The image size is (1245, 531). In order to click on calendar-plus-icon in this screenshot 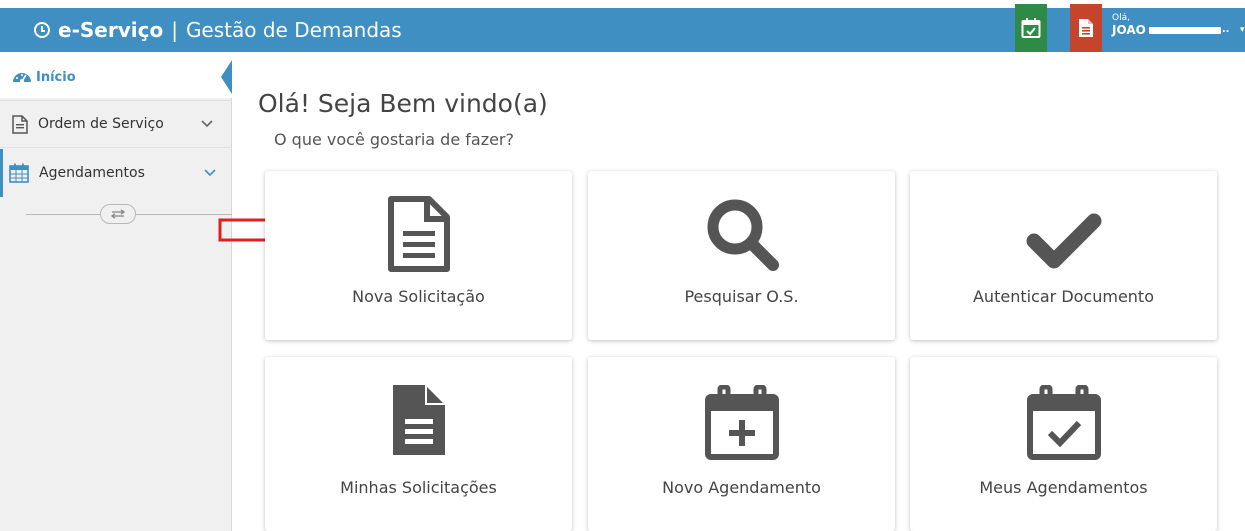, I will do `click(741, 422)`.